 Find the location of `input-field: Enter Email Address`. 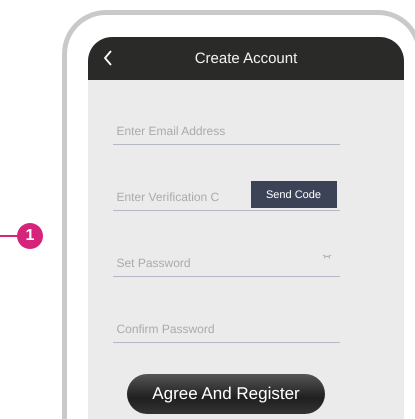

input-field: Enter Email Address is located at coordinates (226, 134).